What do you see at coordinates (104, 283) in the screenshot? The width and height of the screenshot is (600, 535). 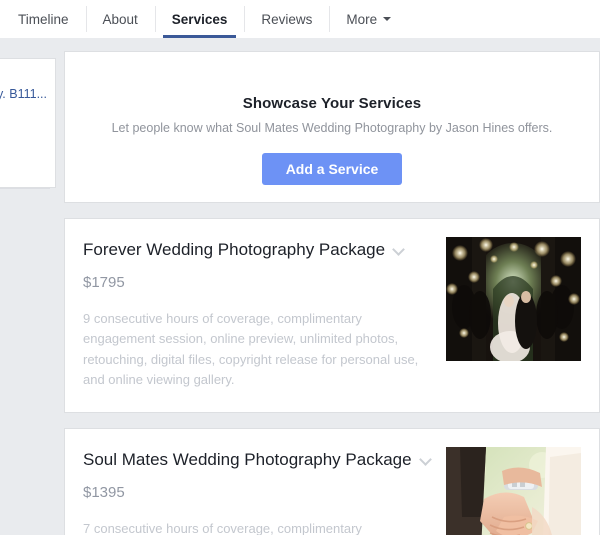 I see `service-price: $1795` at bounding box center [104, 283].